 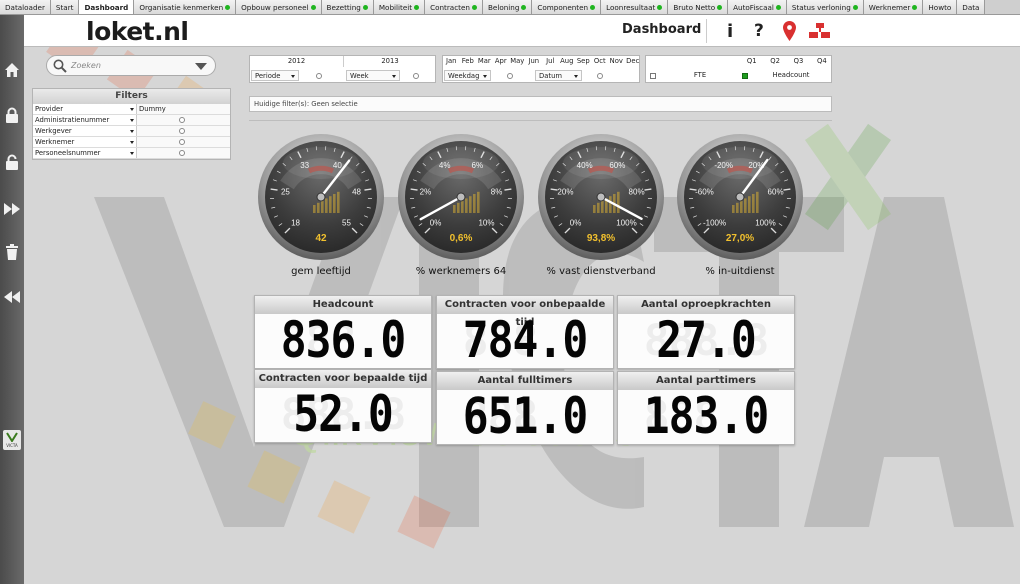 I want to click on tab-opbouw-personeel: Opbouw personeel, so click(x=279, y=7).